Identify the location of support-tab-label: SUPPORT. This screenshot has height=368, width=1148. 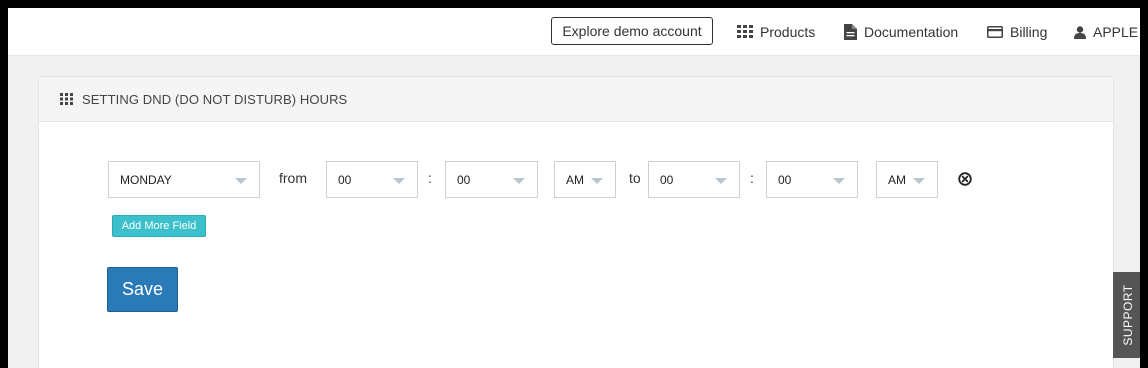
(1128, 315).